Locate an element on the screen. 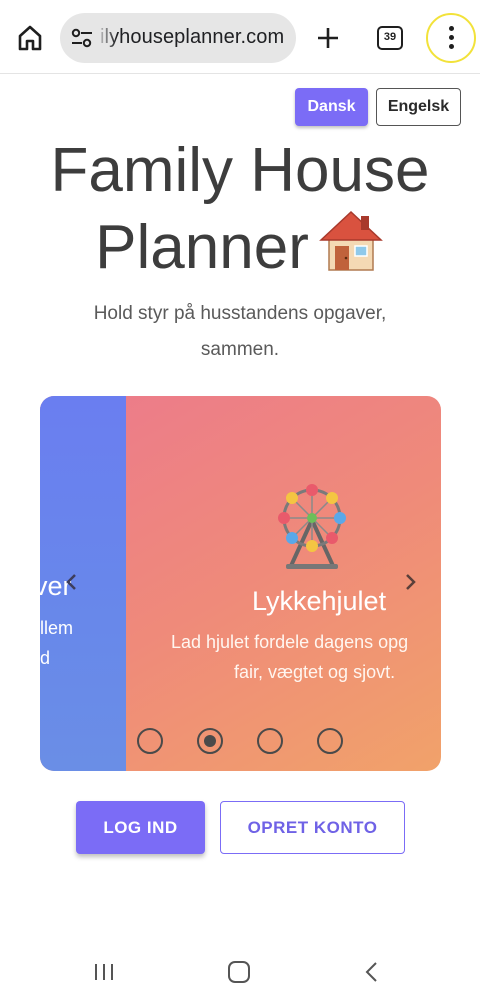 The height and width of the screenshot is (1003, 480). recents-icon is located at coordinates (104, 972).